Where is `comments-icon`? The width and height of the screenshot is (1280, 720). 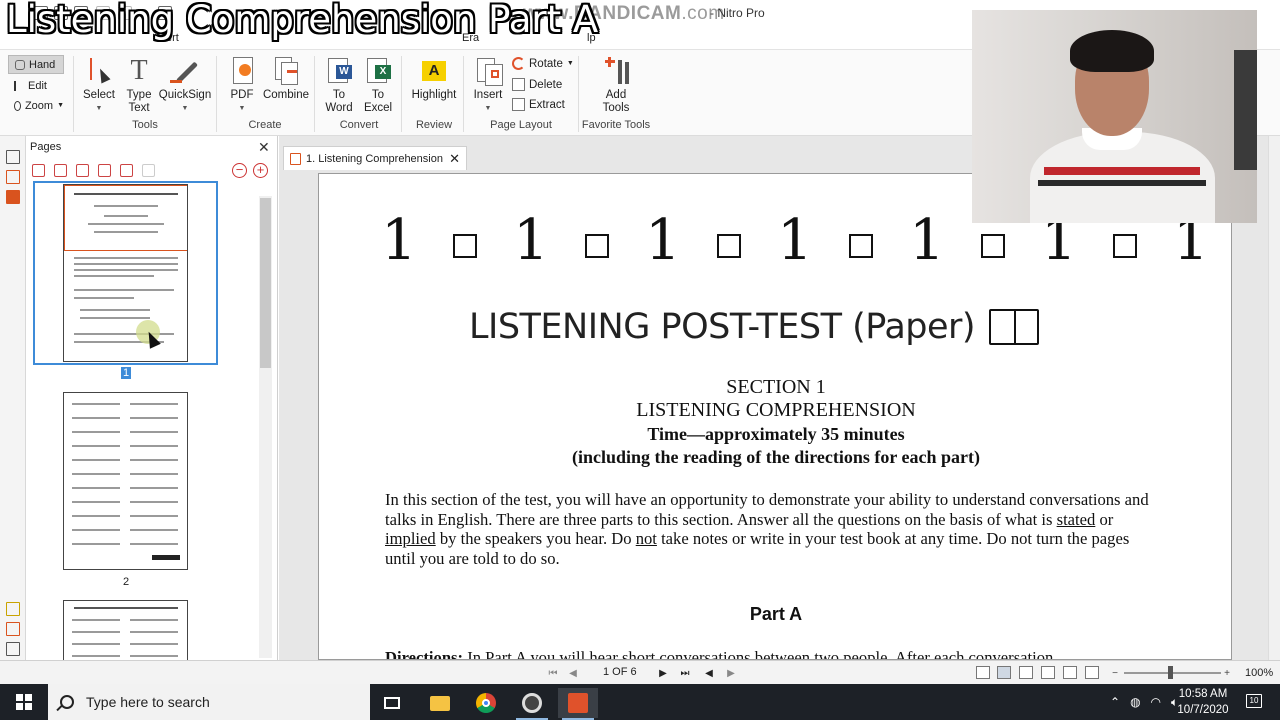 comments-icon is located at coordinates (13, 609).